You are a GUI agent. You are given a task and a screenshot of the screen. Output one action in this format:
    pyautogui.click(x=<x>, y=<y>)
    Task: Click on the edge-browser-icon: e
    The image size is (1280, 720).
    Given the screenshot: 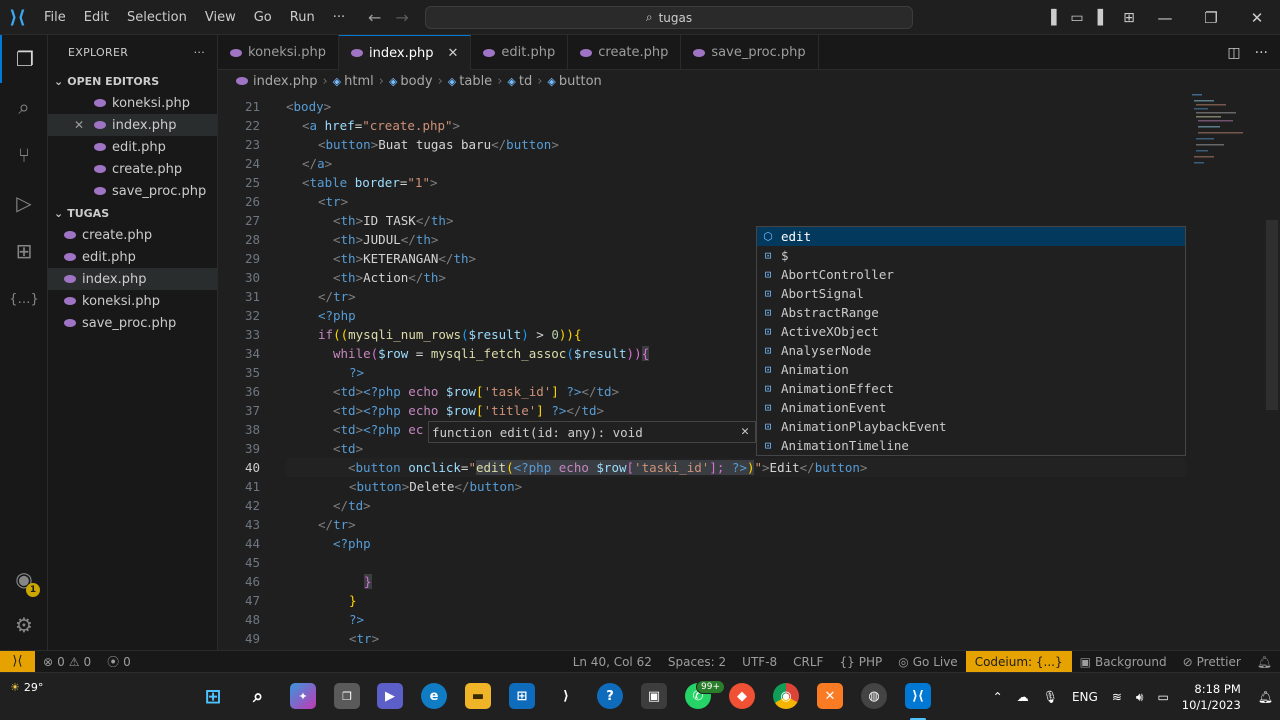 What is the action you would take?
    pyautogui.click(x=434, y=696)
    